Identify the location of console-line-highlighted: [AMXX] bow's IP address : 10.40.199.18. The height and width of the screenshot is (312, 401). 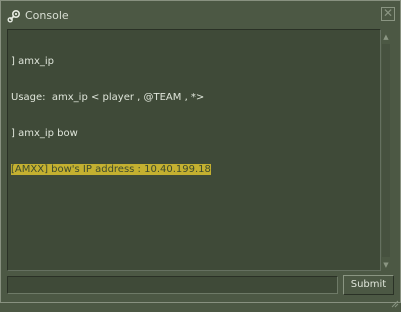
(111, 169).